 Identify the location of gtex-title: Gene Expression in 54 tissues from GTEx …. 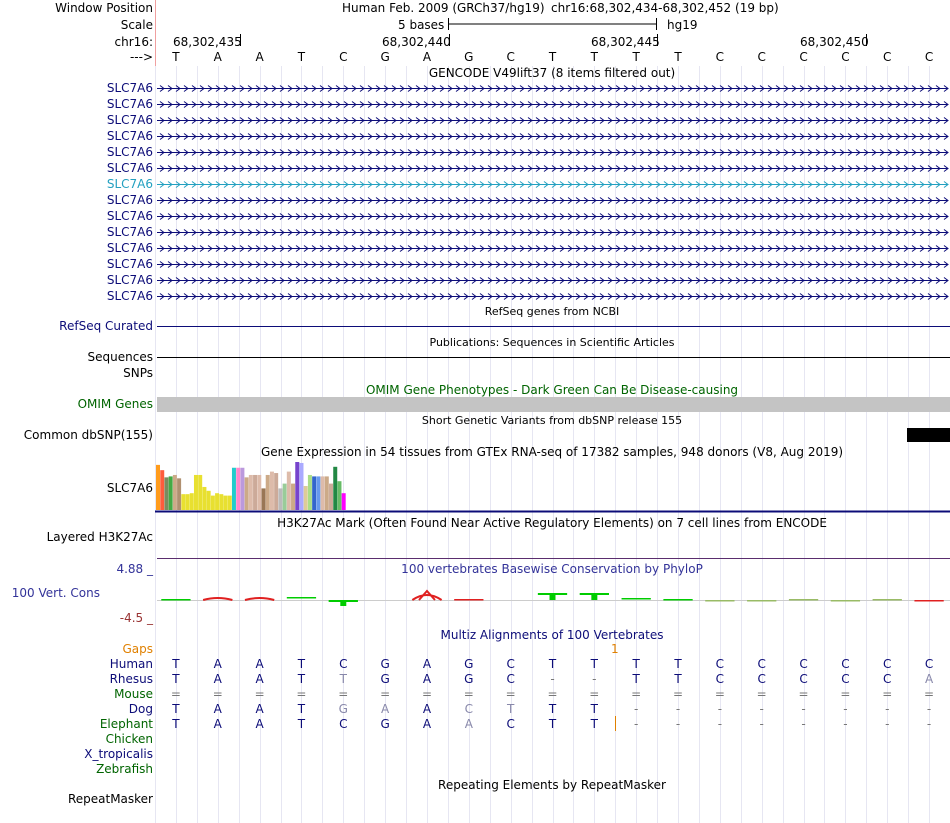
(552, 452).